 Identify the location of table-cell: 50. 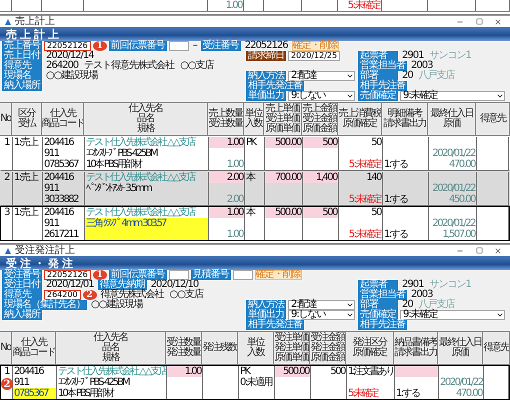
(361, 212).